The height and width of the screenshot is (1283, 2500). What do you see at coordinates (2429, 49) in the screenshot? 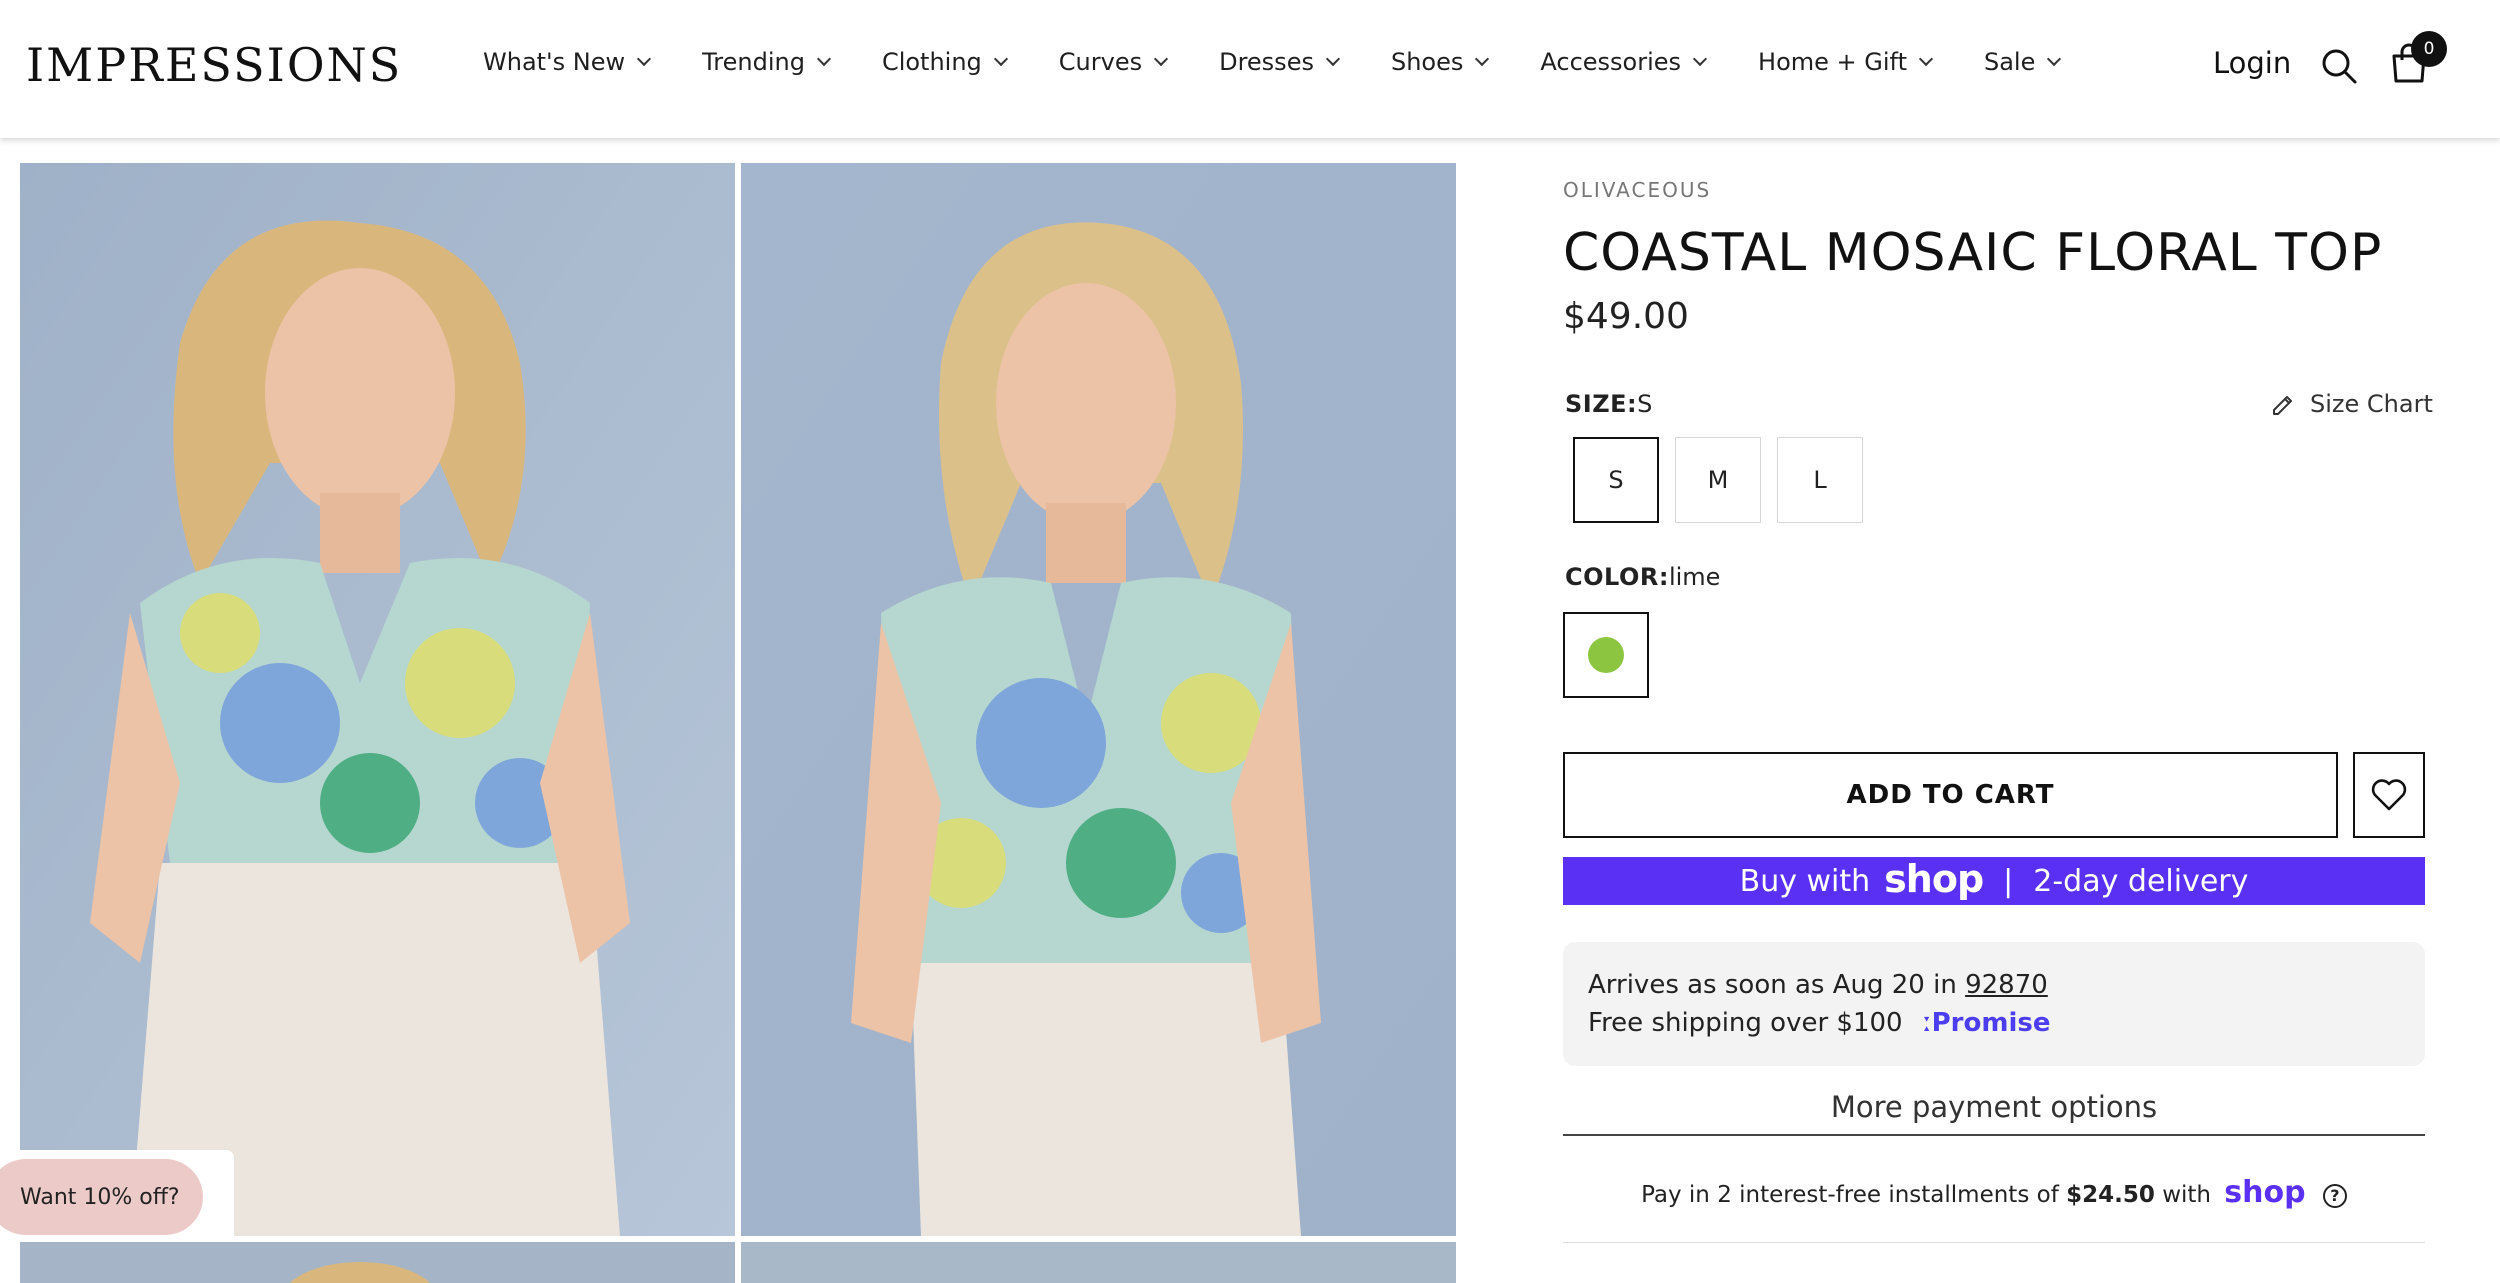
I see `cart-count-badge: 0` at bounding box center [2429, 49].